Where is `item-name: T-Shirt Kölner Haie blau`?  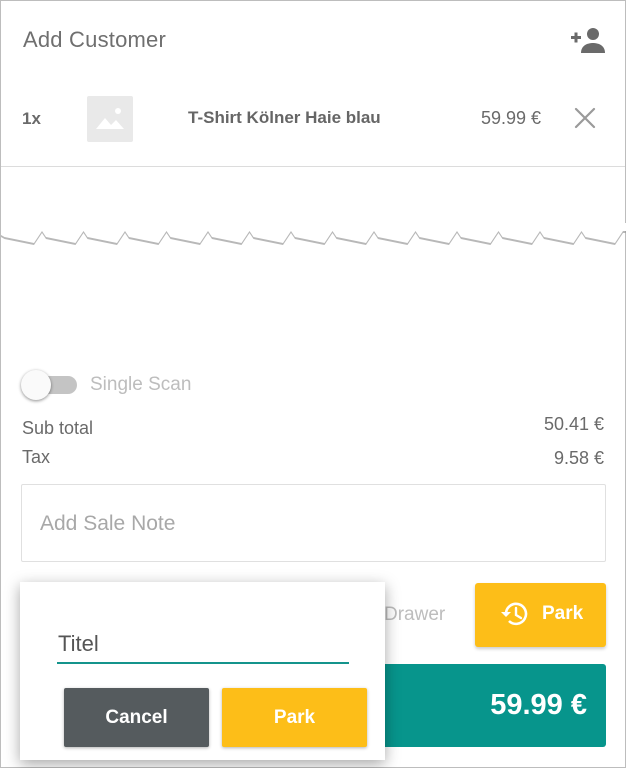
item-name: T-Shirt Kölner Haie blau is located at coordinates (284, 117).